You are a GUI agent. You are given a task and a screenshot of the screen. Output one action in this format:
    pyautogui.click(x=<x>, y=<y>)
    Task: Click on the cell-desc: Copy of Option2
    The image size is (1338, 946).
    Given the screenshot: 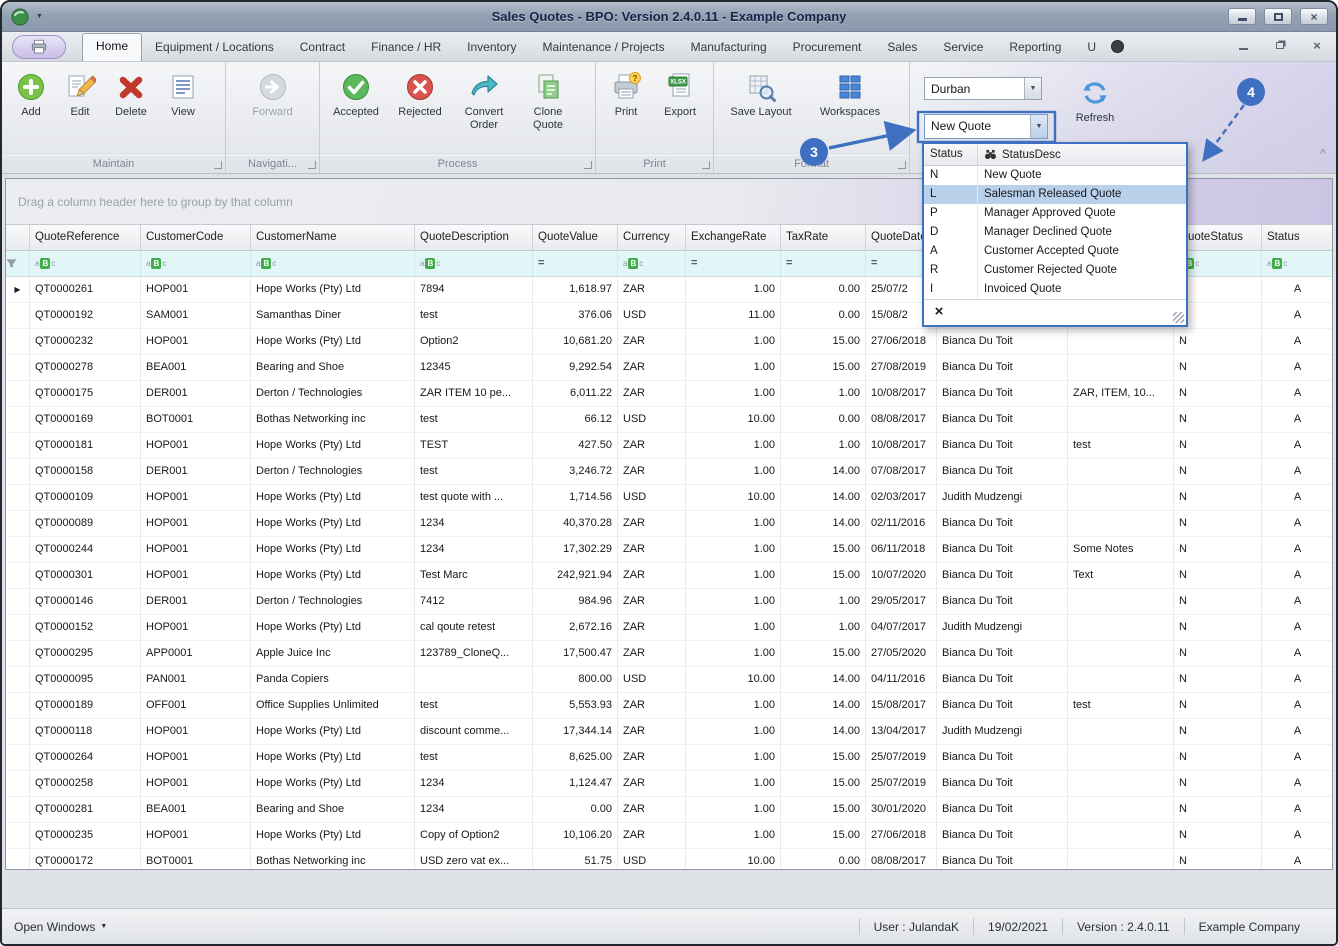 What is the action you would take?
    pyautogui.click(x=474, y=836)
    